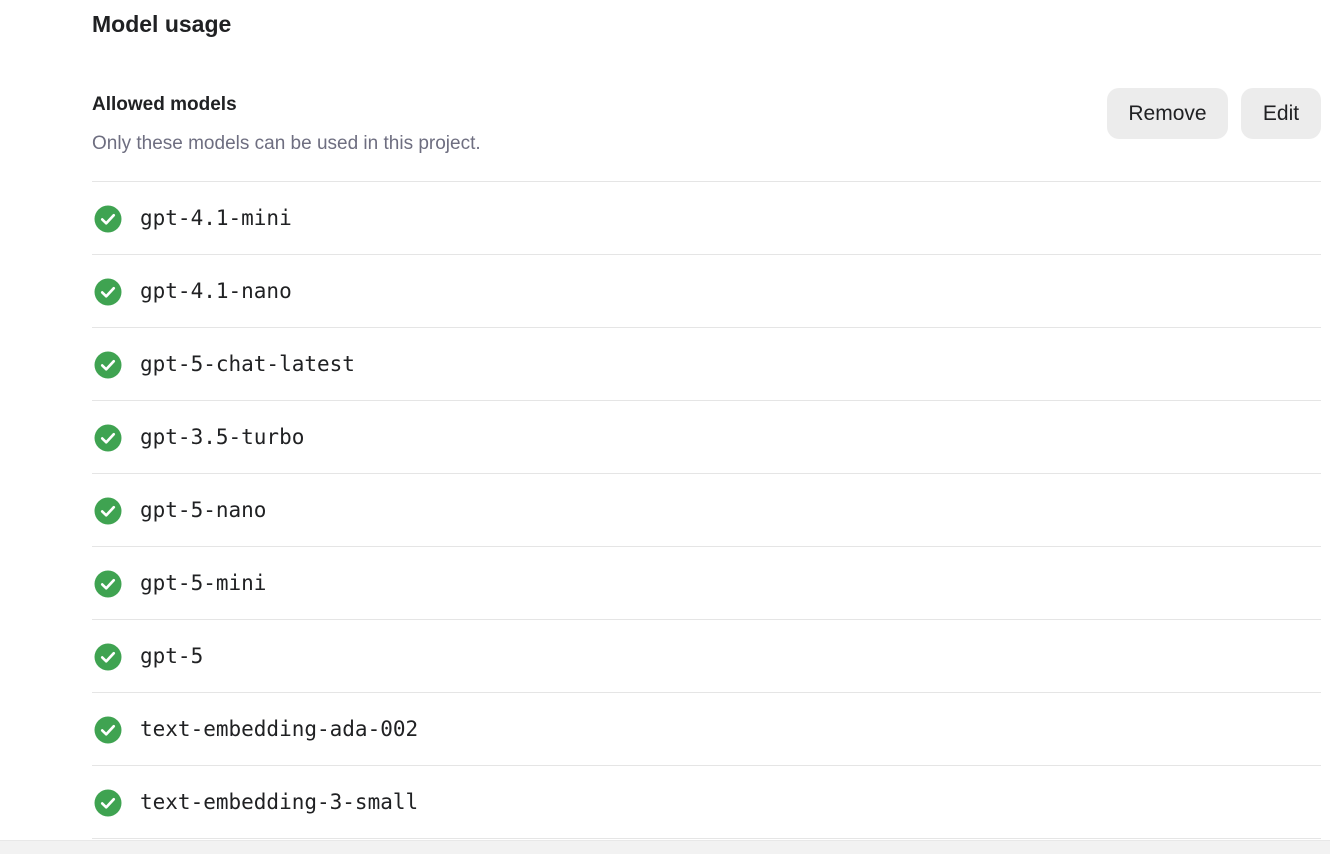 Image resolution: width=1330 pixels, height=854 pixels. Describe the element at coordinates (1167, 113) in the screenshot. I see `remove-button: Remove` at that location.